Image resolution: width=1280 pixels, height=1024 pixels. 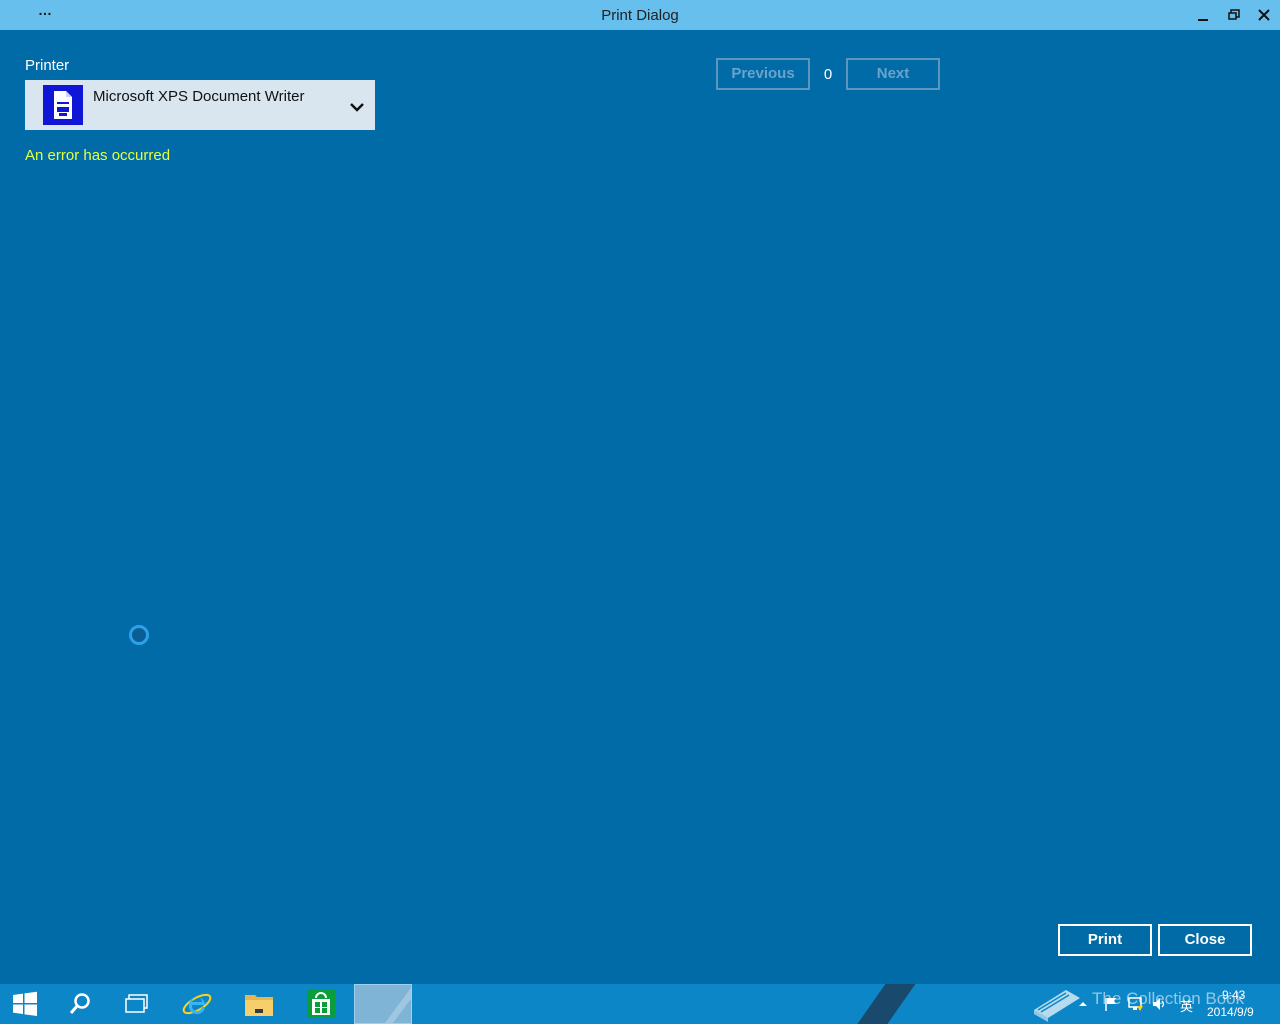 I want to click on network-icon, so click(x=1136, y=1006).